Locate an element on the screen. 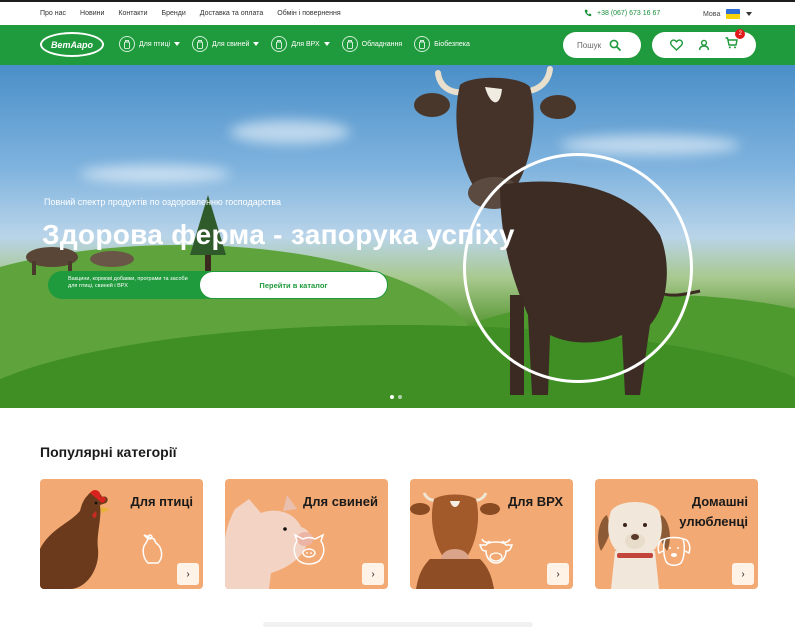 The image size is (795, 627). ukraine-flag-icon is located at coordinates (733, 14).